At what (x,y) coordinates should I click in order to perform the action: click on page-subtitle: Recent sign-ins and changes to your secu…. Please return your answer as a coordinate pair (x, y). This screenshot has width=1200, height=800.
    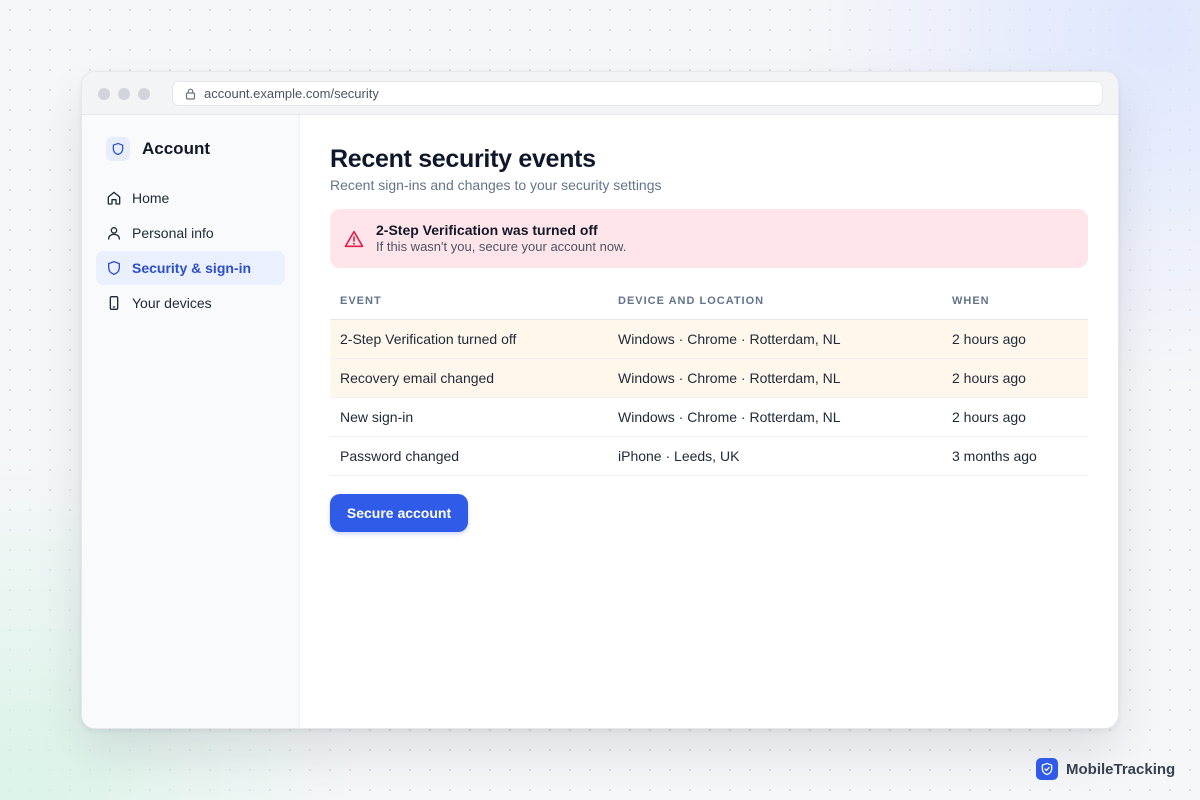
    Looking at the image, I should click on (496, 185).